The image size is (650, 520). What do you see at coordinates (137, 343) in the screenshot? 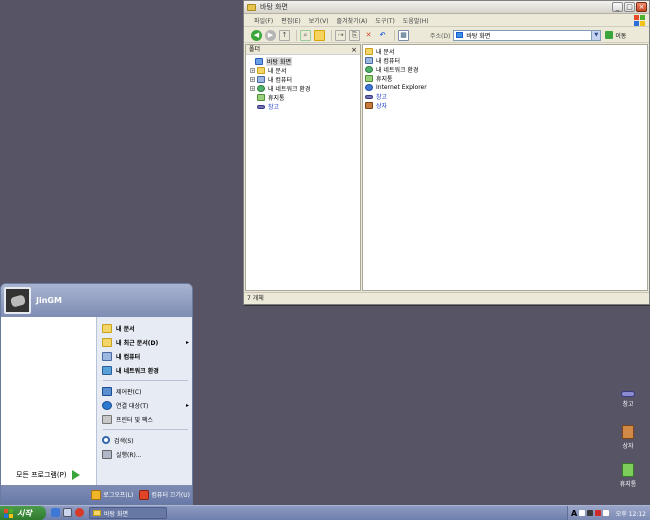
I see `start-menu-item-label: 내 최근 문서(D)` at bounding box center [137, 343].